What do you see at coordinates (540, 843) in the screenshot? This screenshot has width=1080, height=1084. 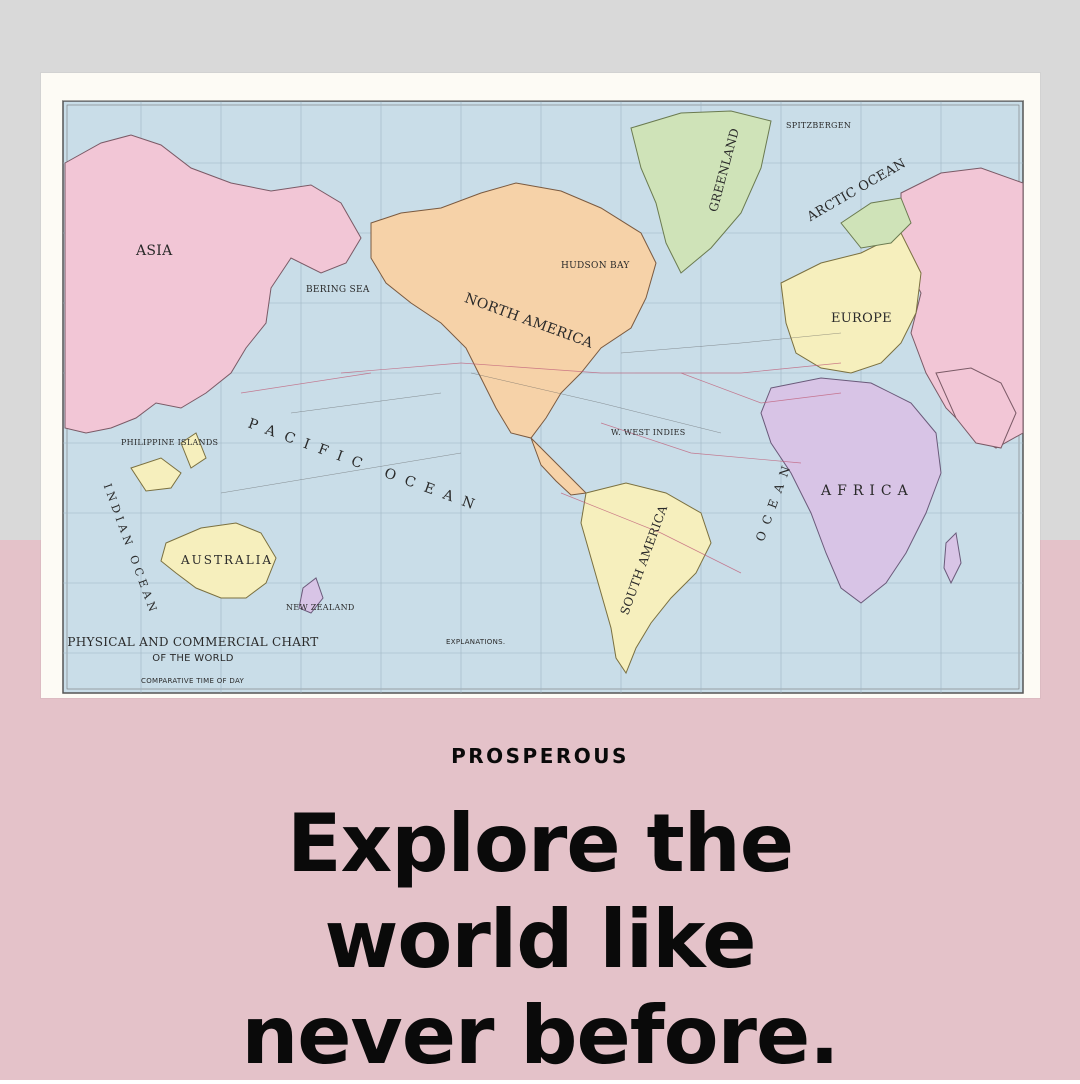 I see `headline-line-1: Explore the` at bounding box center [540, 843].